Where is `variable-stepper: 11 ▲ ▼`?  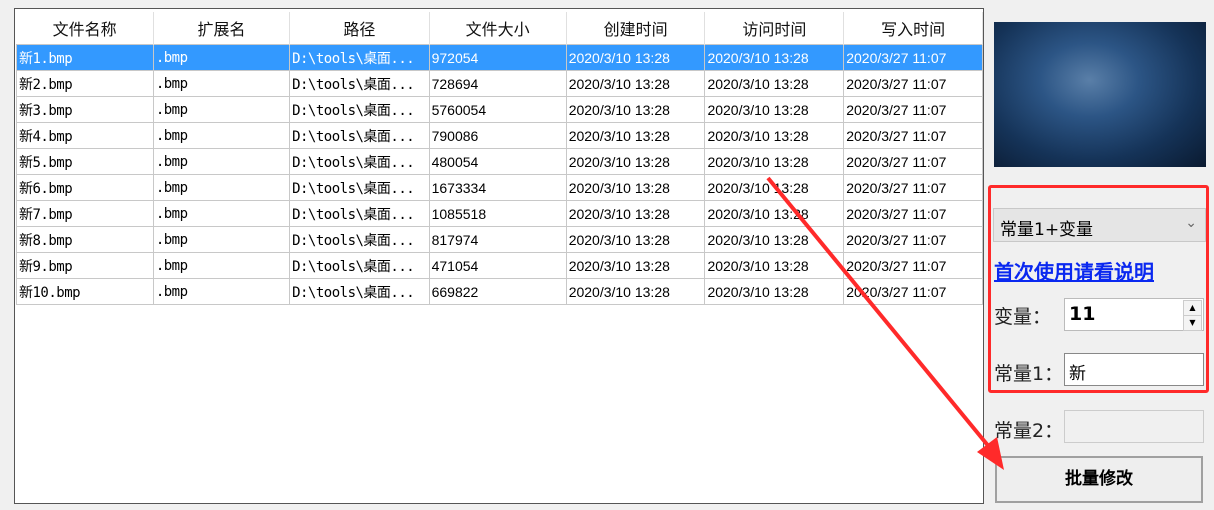
variable-stepper: 11 ▲ ▼ is located at coordinates (1134, 314).